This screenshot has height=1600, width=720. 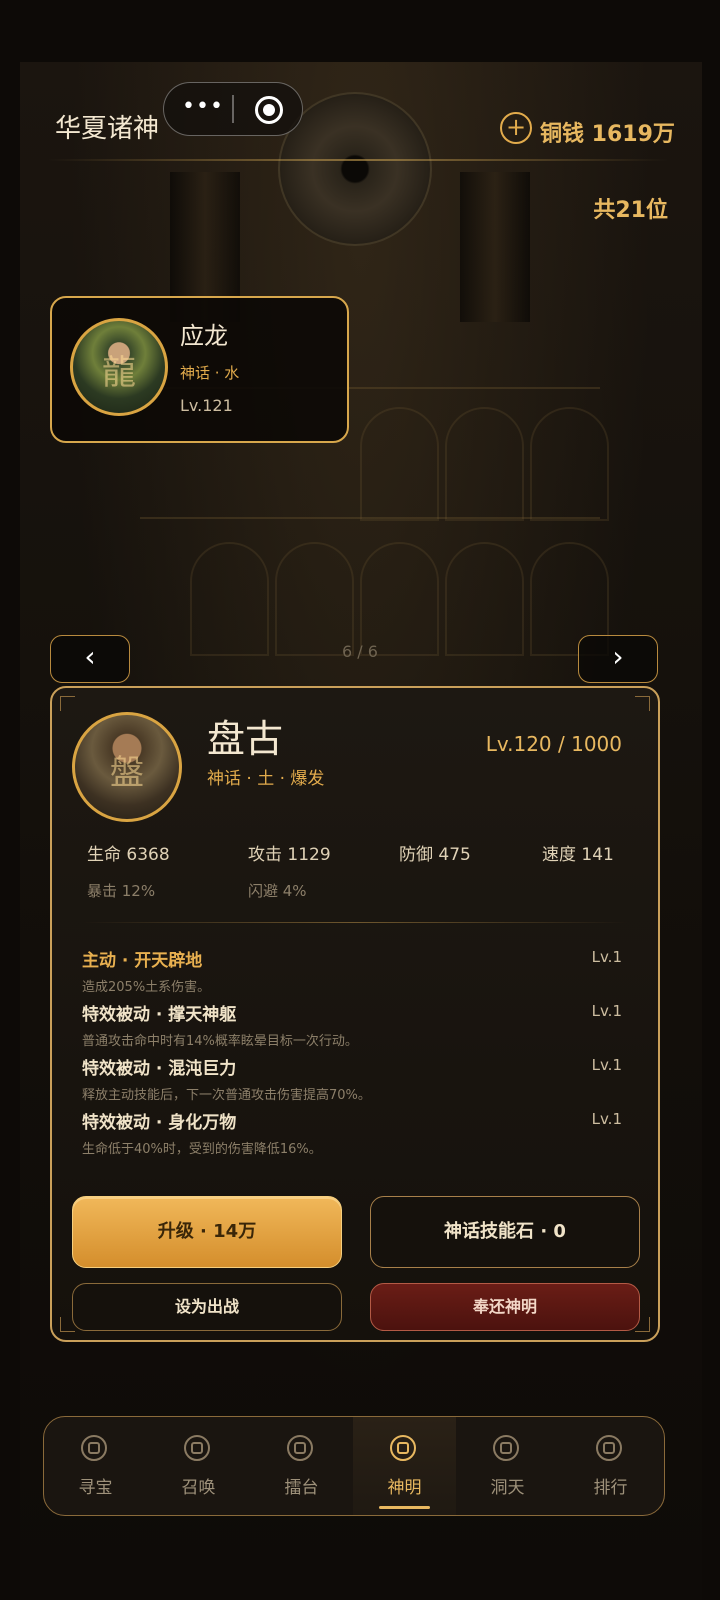 I want to click on close-target-icon, so click(x=269, y=110).